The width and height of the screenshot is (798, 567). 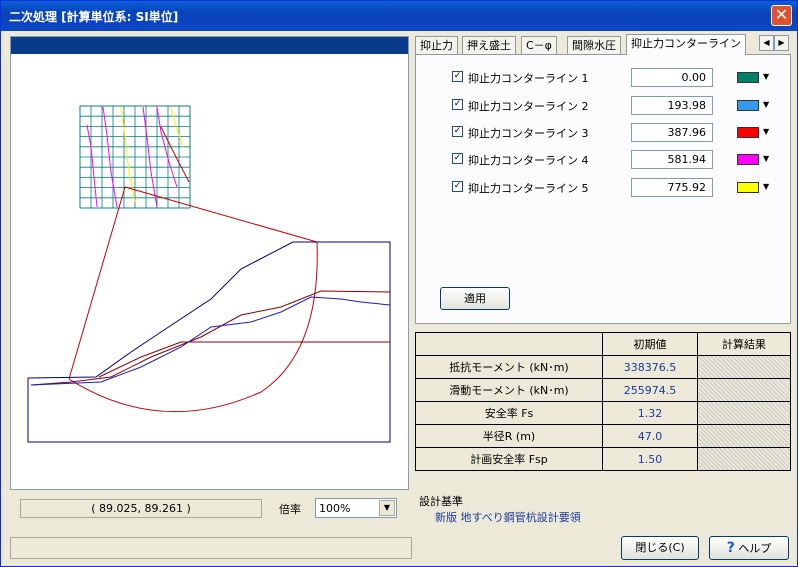 What do you see at coordinates (748, 159) in the screenshot?
I see `contour-4-color-swatch` at bounding box center [748, 159].